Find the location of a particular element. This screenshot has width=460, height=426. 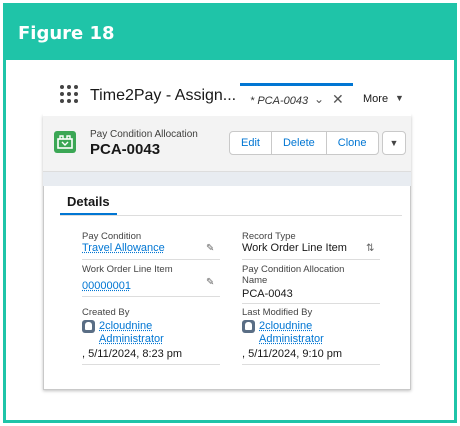

record-object-label: Pay Condition Allocation is located at coordinates (144, 134).